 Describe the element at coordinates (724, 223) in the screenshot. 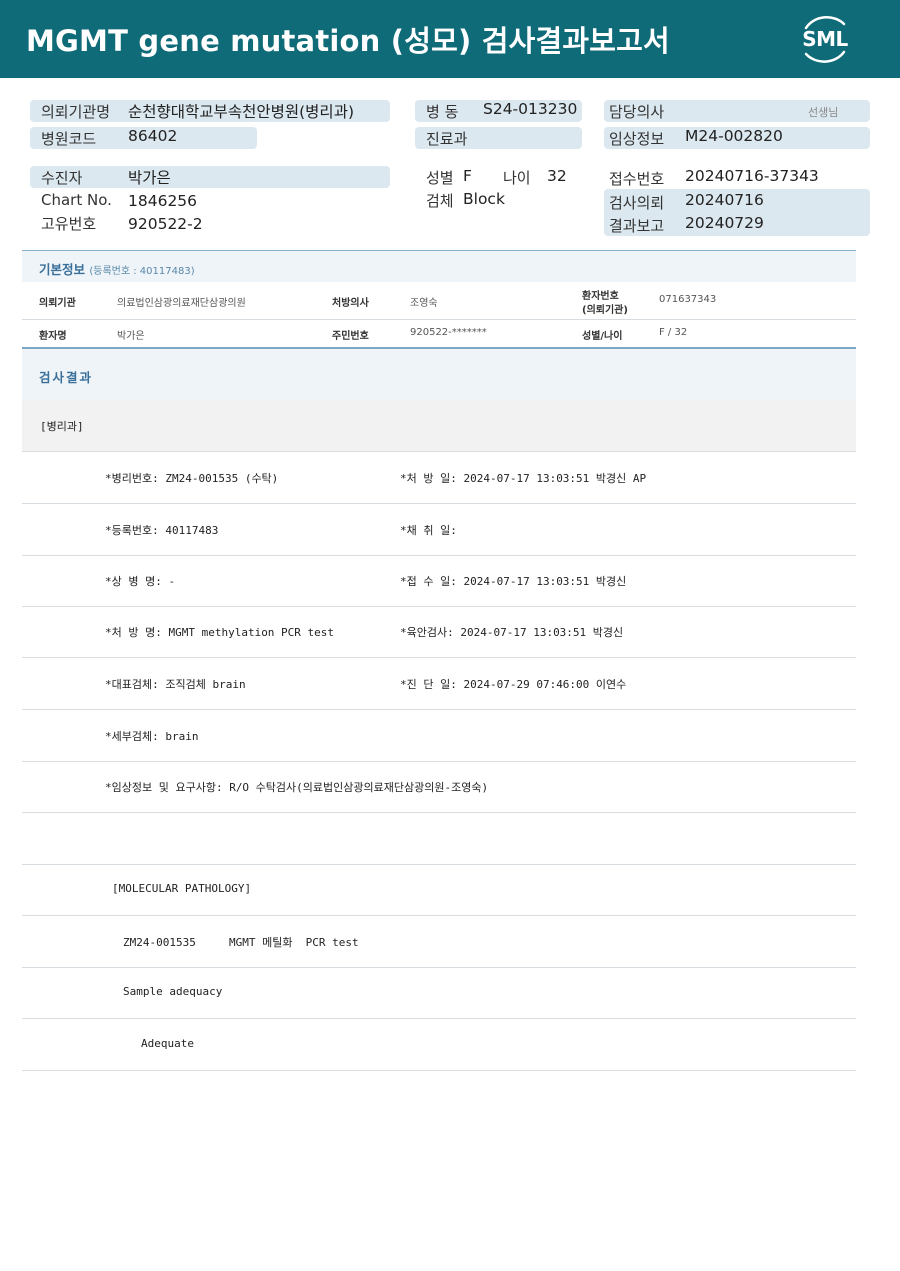

I see `report-value: 20240729` at that location.